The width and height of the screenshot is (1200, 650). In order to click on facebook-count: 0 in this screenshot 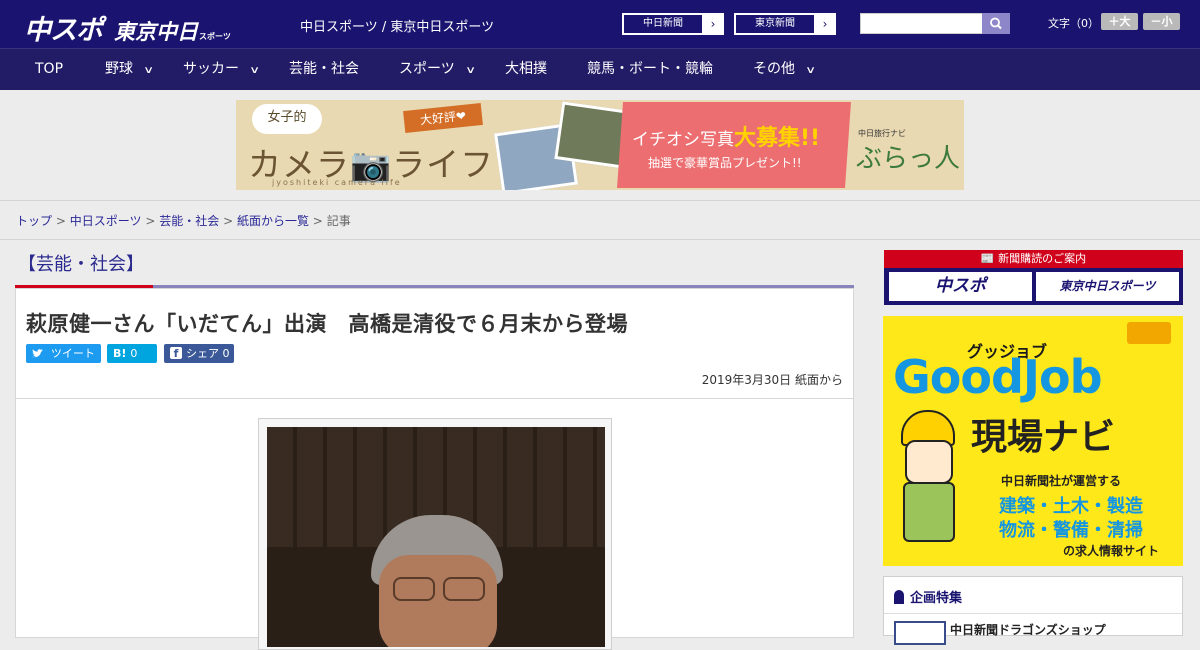, I will do `click(226, 353)`.